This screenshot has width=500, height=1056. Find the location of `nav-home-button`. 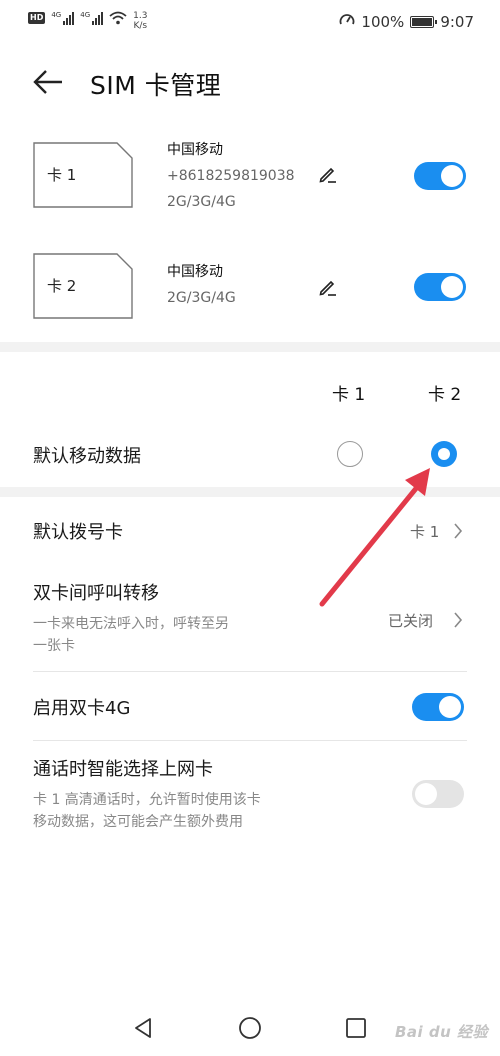

nav-home-button is located at coordinates (250, 1028).